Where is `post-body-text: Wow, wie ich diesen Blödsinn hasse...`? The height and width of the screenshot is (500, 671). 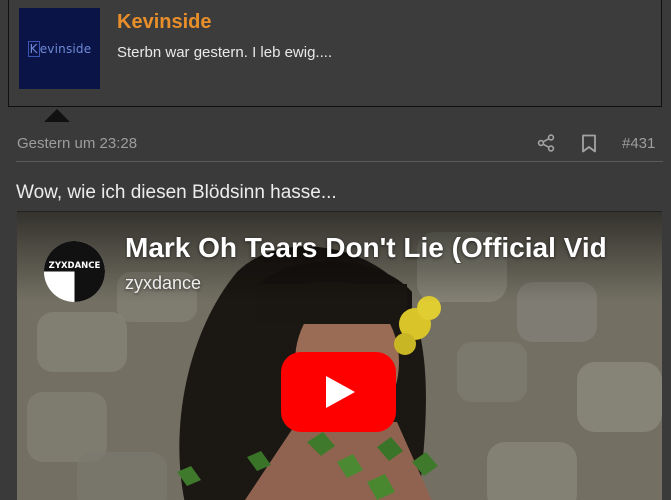
post-body-text: Wow, wie ich diesen Blödsinn hasse... is located at coordinates (176, 192).